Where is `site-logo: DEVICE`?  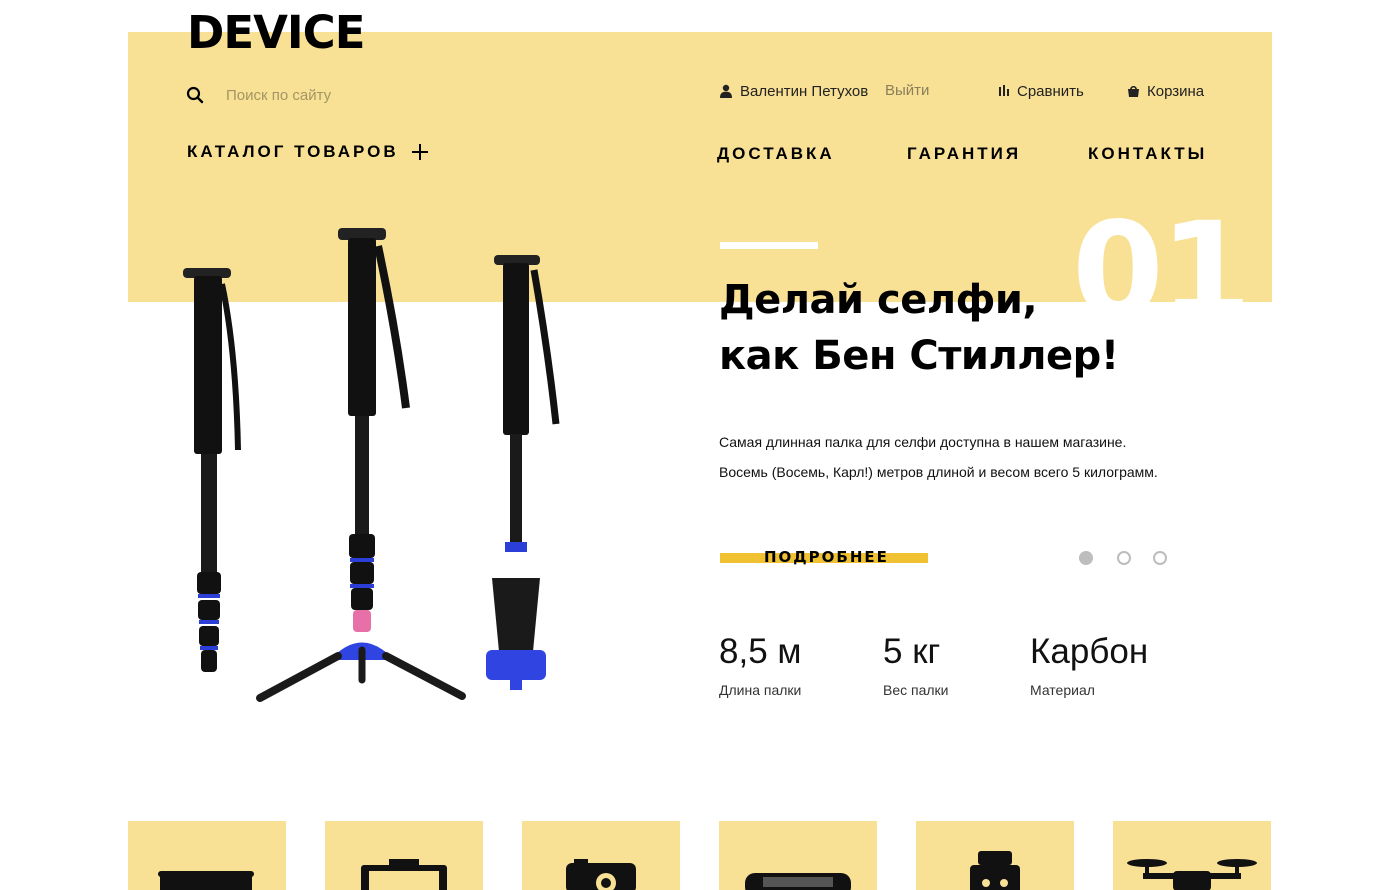
site-logo: DEVICE is located at coordinates (276, 33).